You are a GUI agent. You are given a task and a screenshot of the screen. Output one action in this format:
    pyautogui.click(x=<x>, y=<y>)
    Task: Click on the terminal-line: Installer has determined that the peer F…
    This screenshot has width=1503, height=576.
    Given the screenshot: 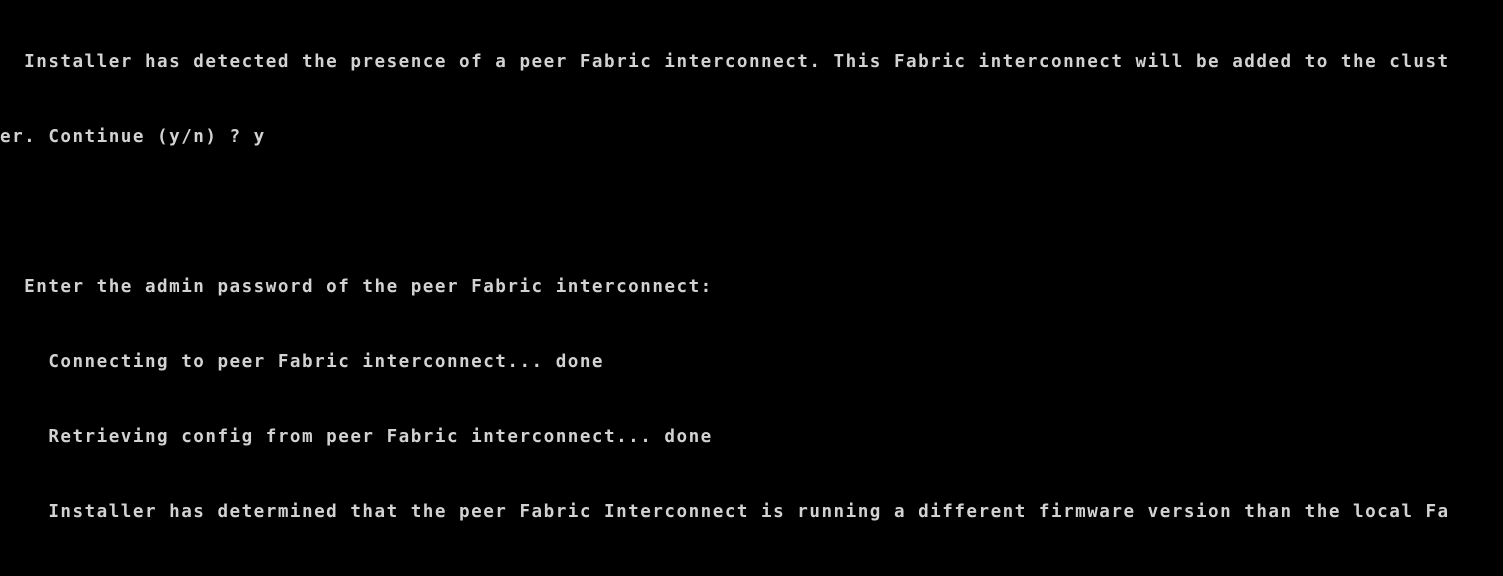 What is the action you would take?
    pyautogui.click(x=725, y=512)
    